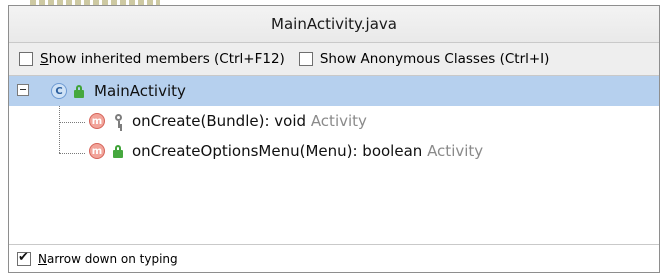  What do you see at coordinates (334, 258) in the screenshot?
I see `footer-bar: Narrow down on typing` at bounding box center [334, 258].